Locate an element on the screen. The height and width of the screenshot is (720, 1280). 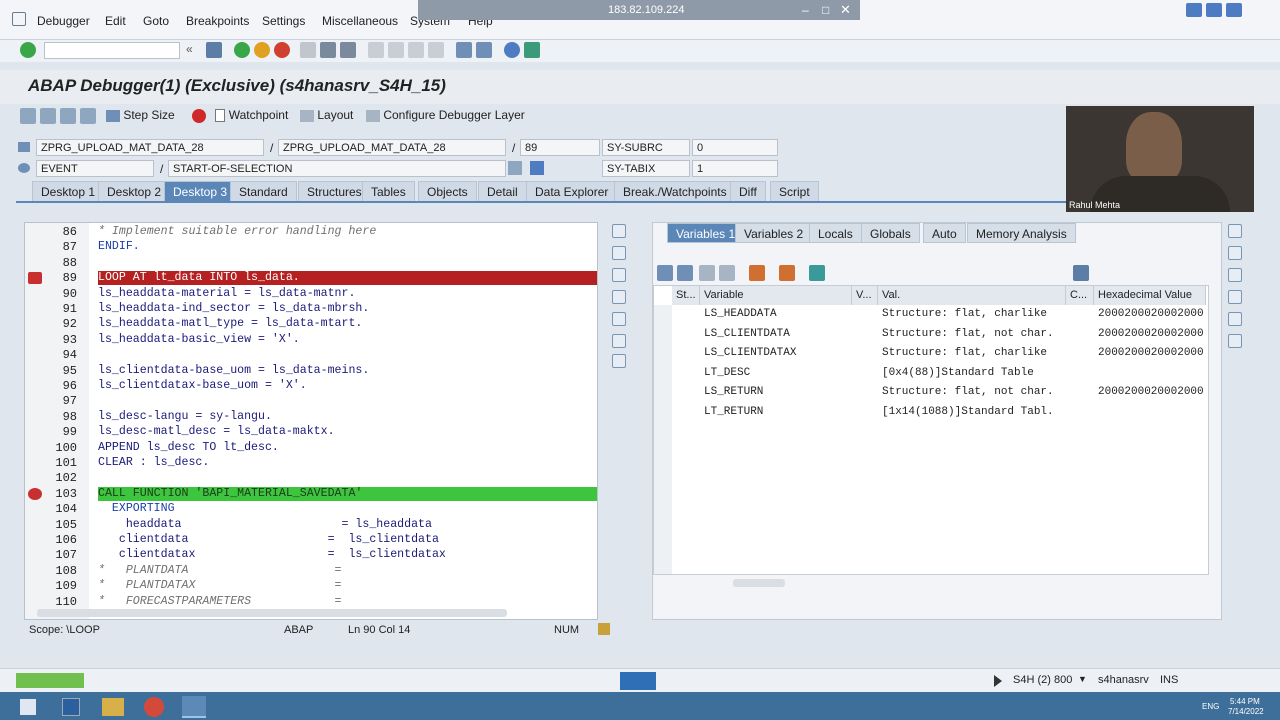
code-line: CALL FUNCTION 'BAPI_MATERIAL_SAVEDATA' is located at coordinates (230, 493).